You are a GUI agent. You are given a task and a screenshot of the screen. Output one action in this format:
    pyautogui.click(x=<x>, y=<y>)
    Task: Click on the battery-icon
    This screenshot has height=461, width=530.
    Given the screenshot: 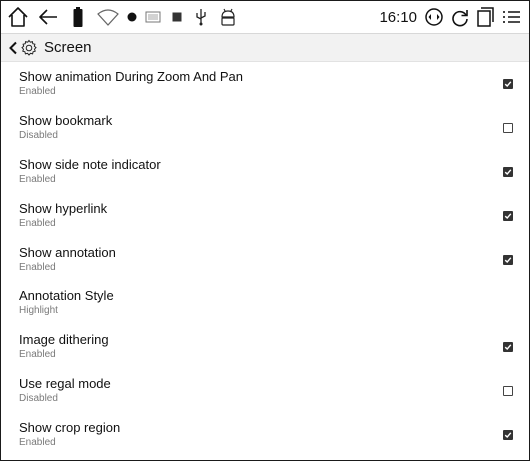 What is the action you would take?
    pyautogui.click(x=78, y=17)
    